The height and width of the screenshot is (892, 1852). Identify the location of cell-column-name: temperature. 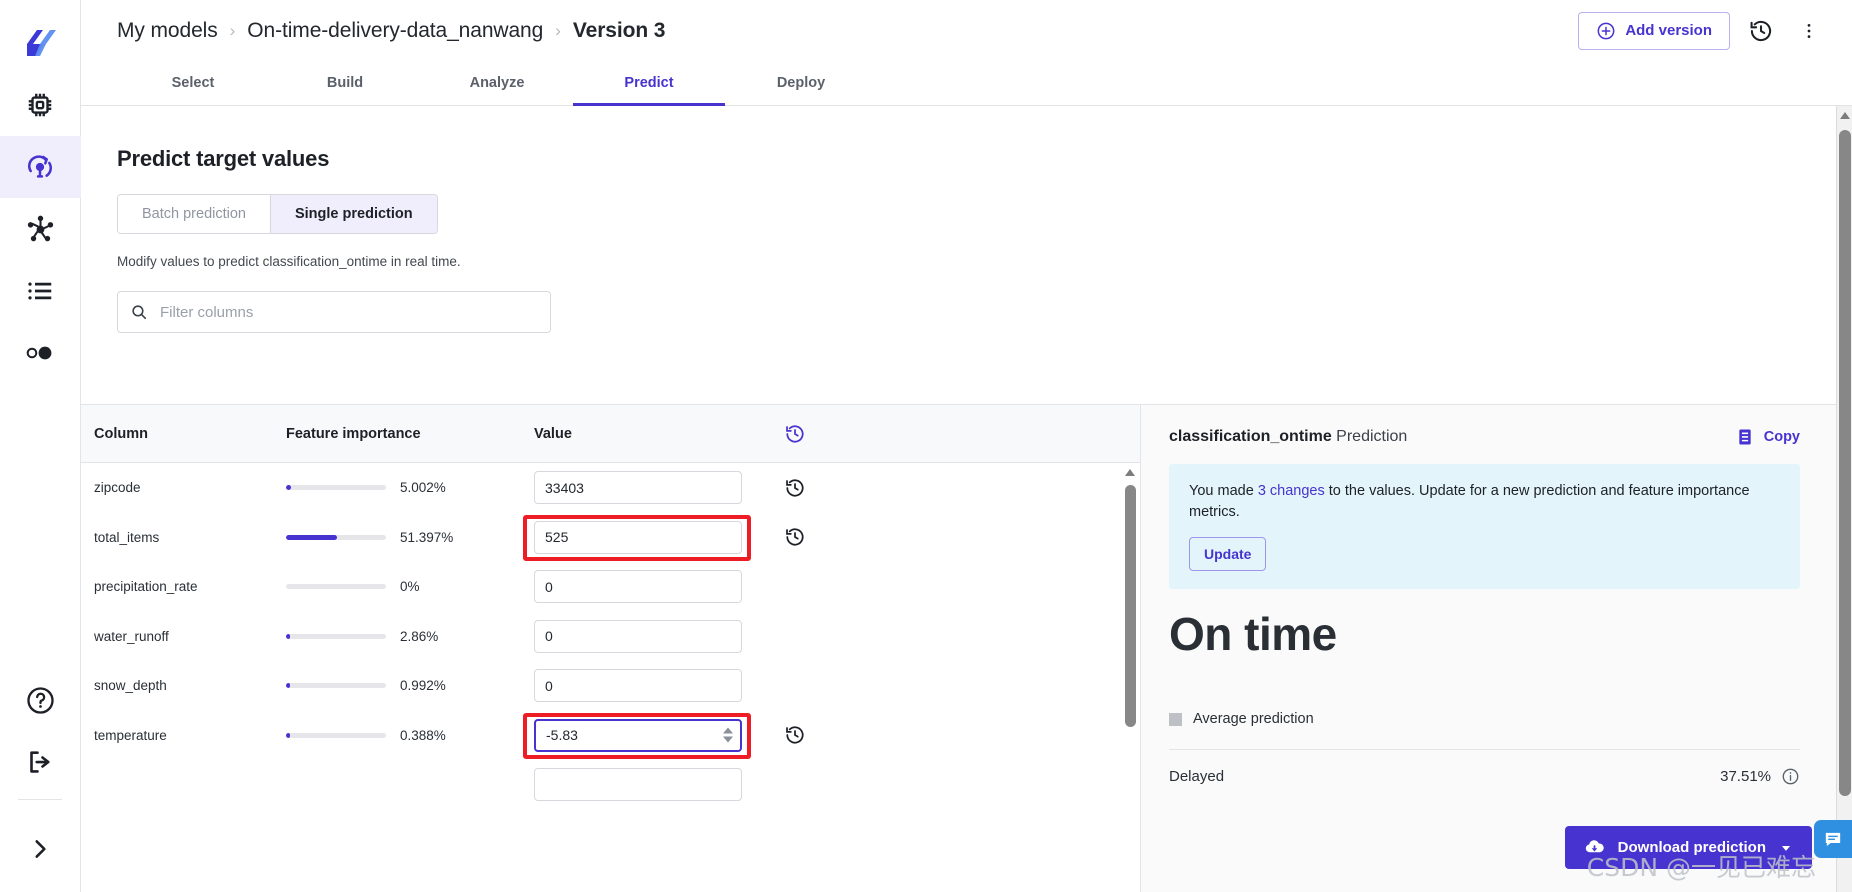
(130, 735).